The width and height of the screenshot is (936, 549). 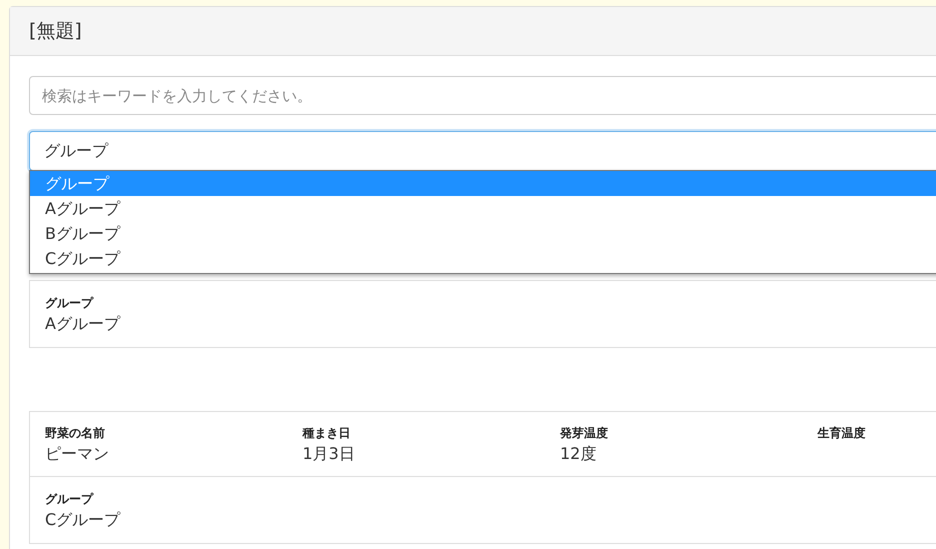 I want to click on group-select: グループ, so click(x=482, y=151).